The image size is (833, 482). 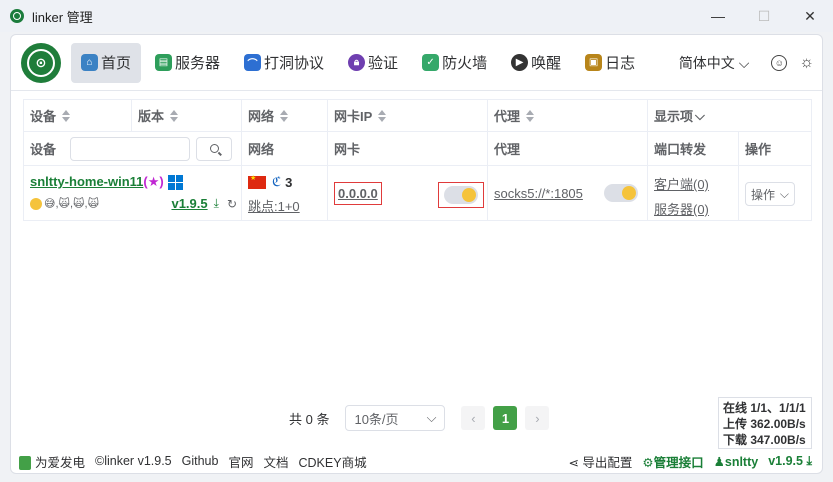 I want to click on header-version: 版本, so click(x=187, y=115).